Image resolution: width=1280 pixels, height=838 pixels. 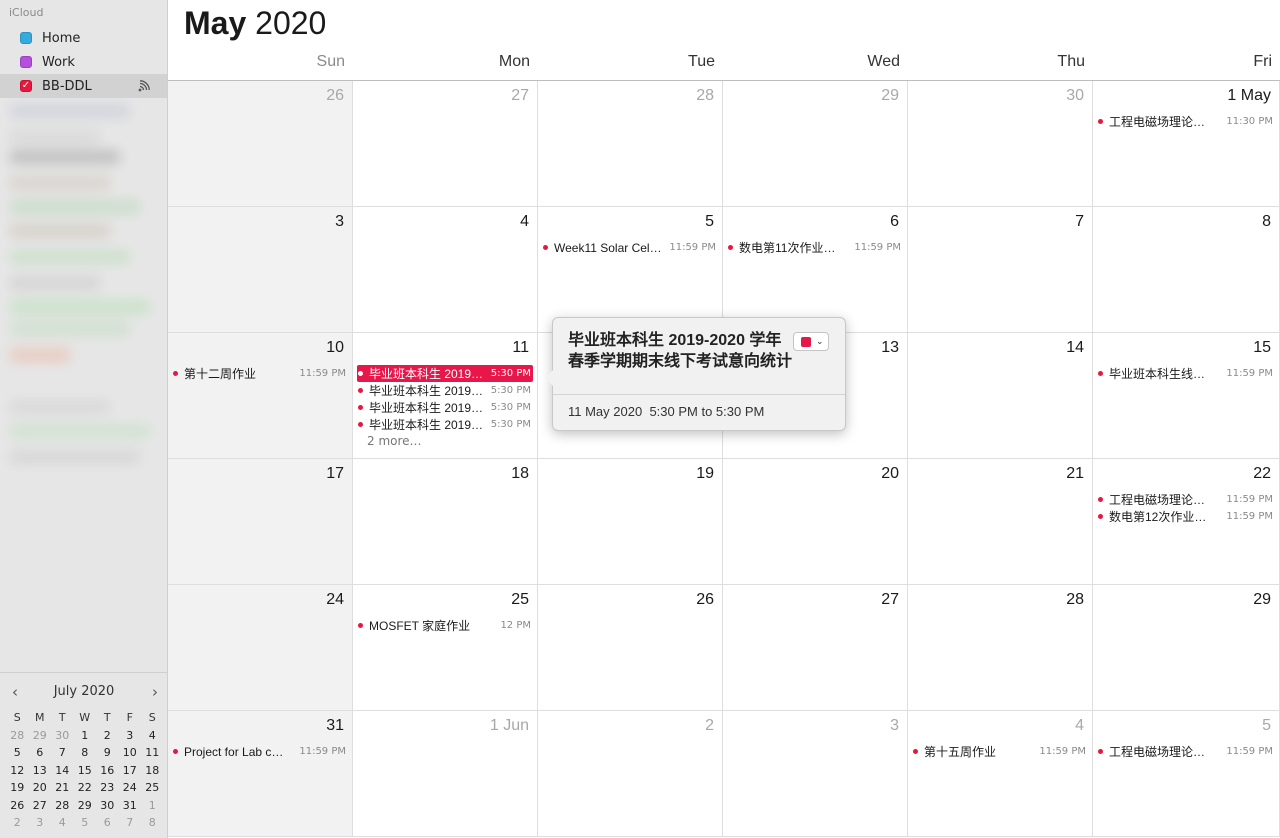 What do you see at coordinates (17, 806) in the screenshot?
I see `mini-day: 26` at bounding box center [17, 806].